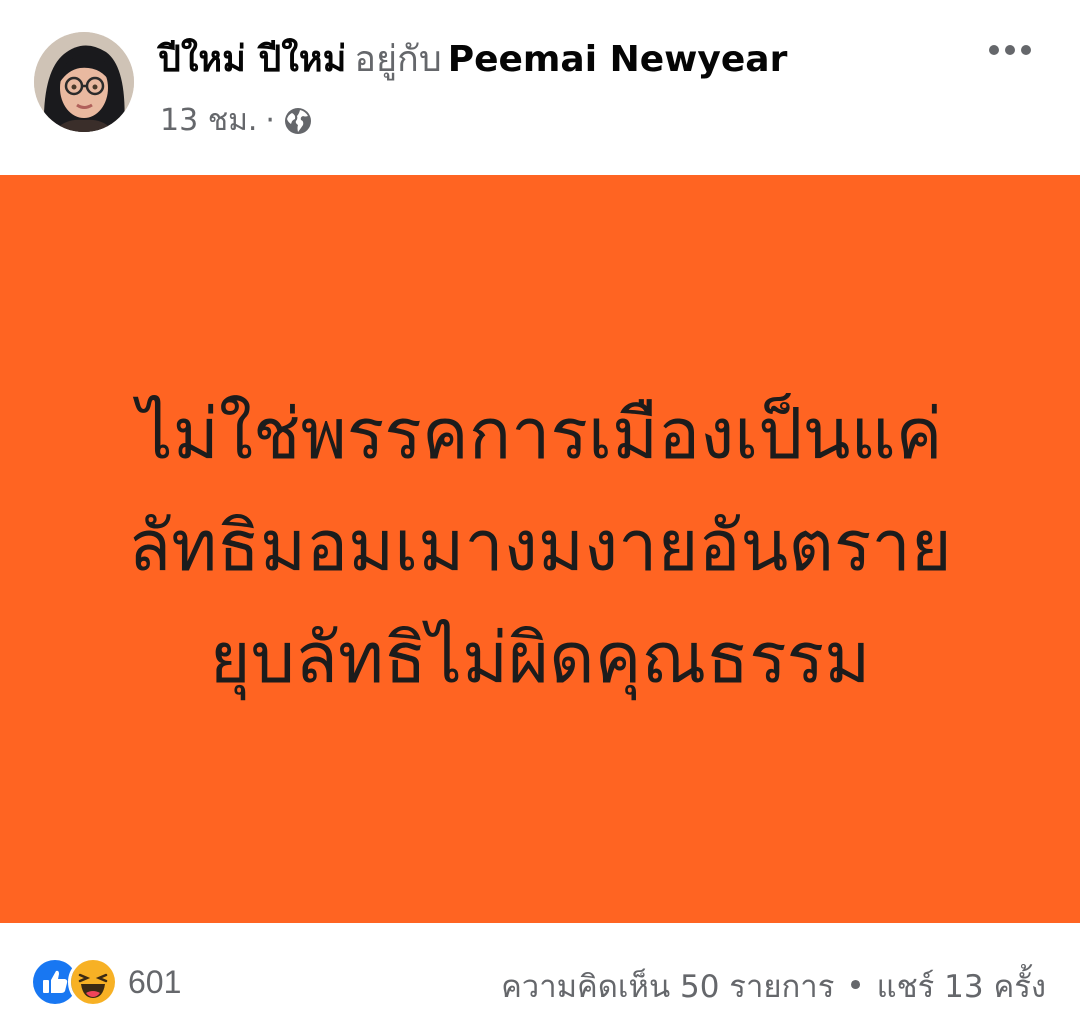 This screenshot has height=1035, width=1080. Describe the element at coordinates (252, 59) in the screenshot. I see `author-name: ปีใหม่ ปีใหม่` at that location.